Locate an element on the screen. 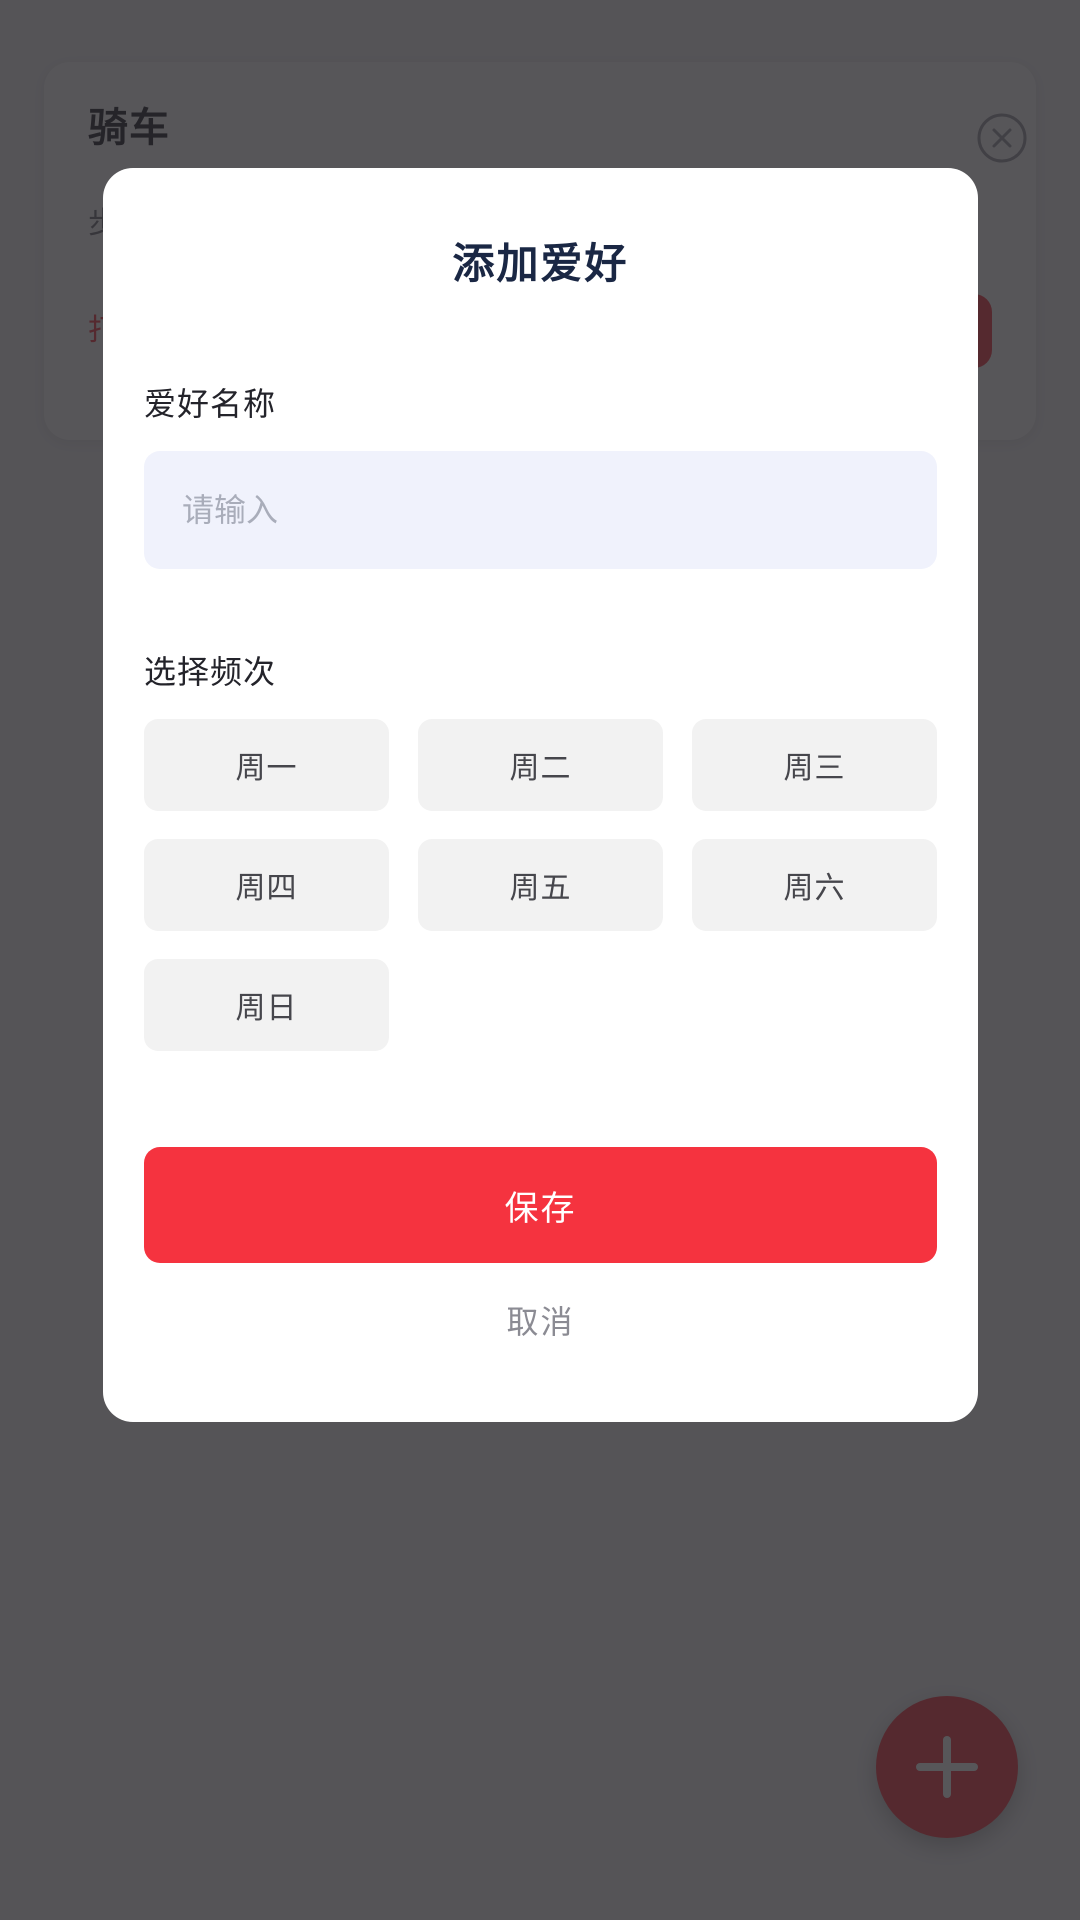 This screenshot has width=1080, height=1920. dialog-title: 添加爱好 is located at coordinates (540, 263).